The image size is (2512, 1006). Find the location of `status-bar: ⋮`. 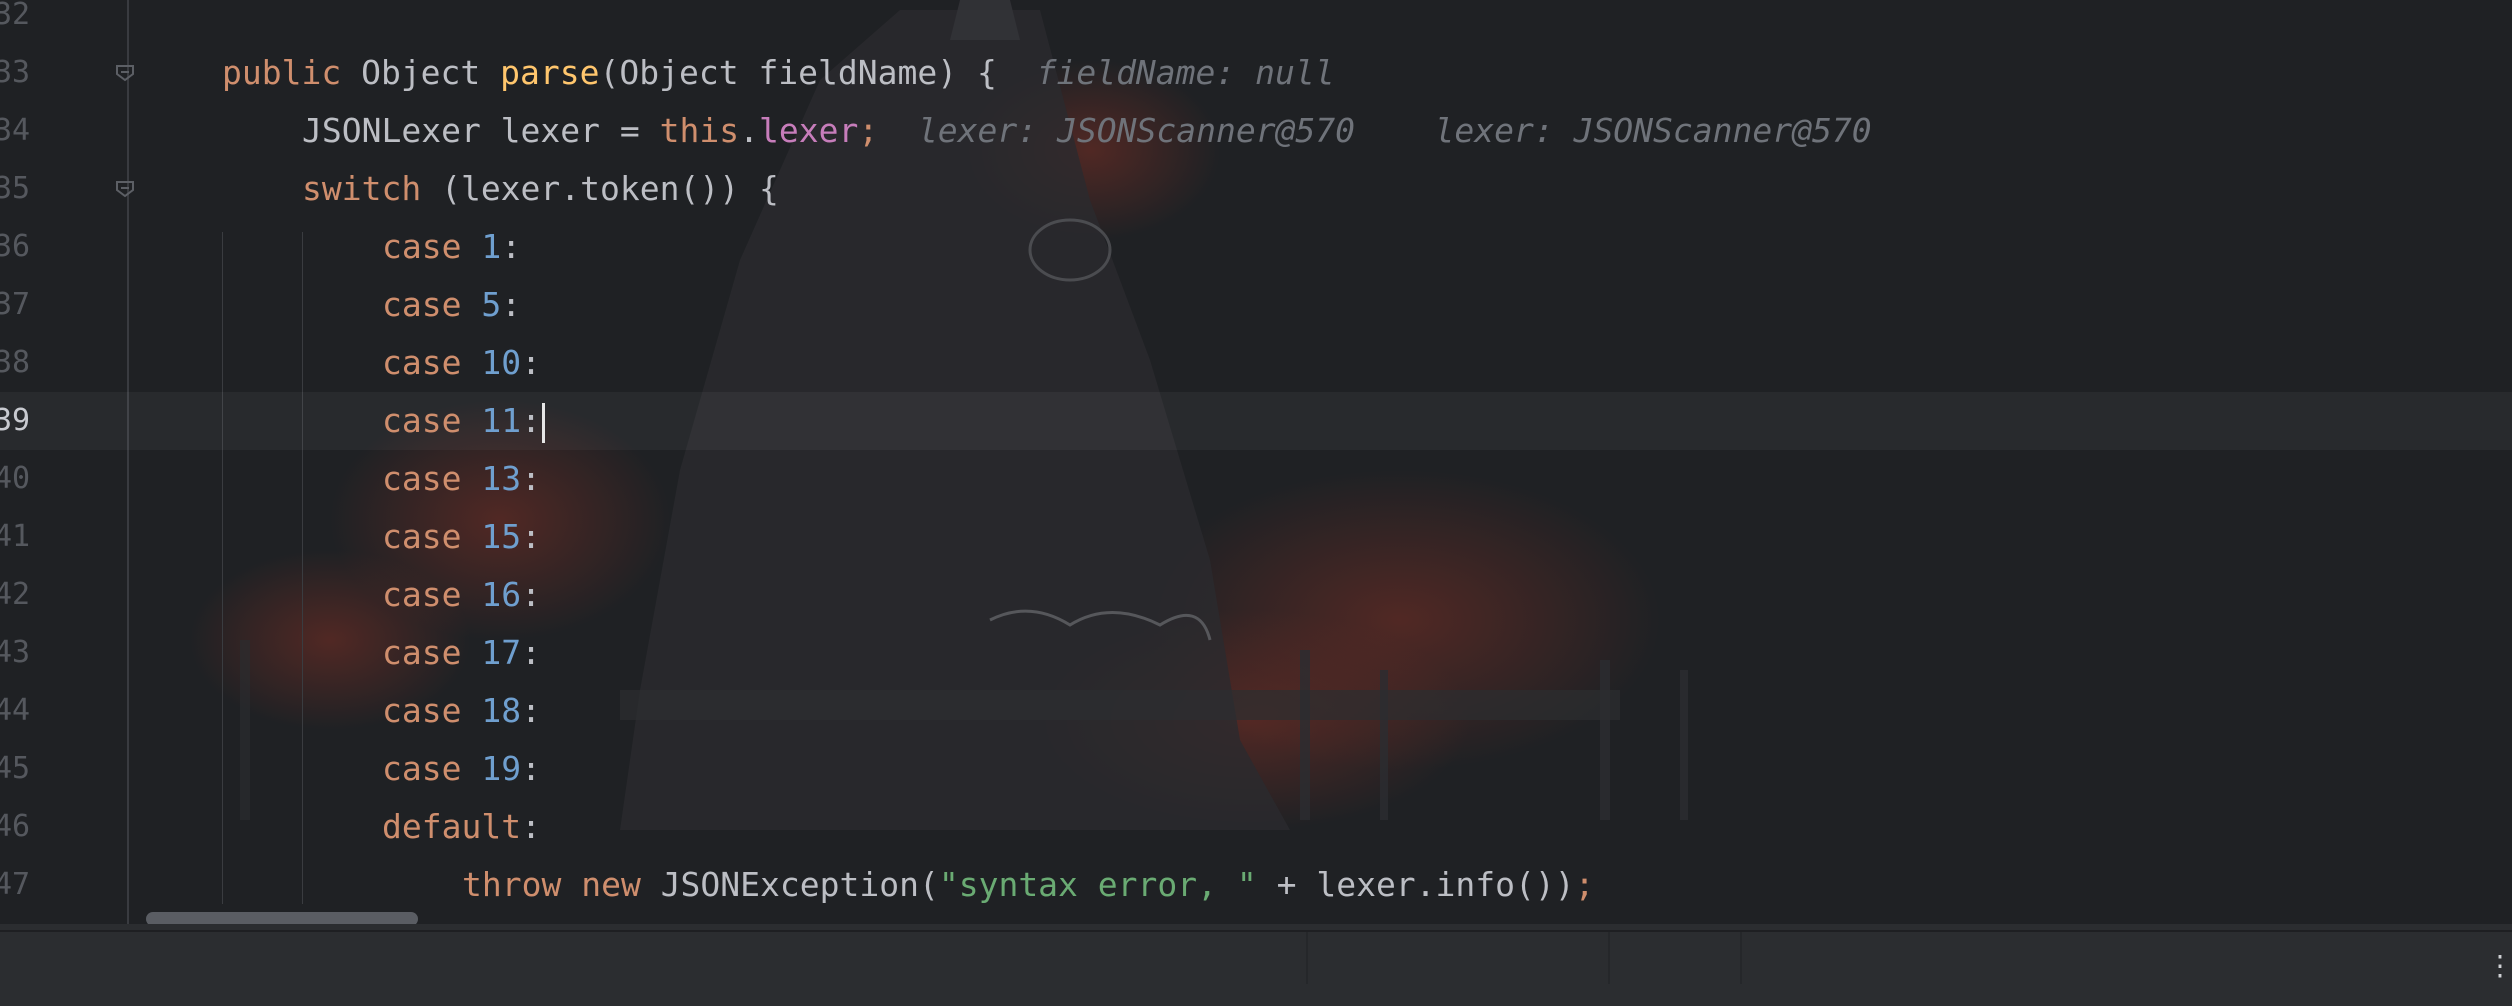

status-bar: ⋮ is located at coordinates (1256, 968).